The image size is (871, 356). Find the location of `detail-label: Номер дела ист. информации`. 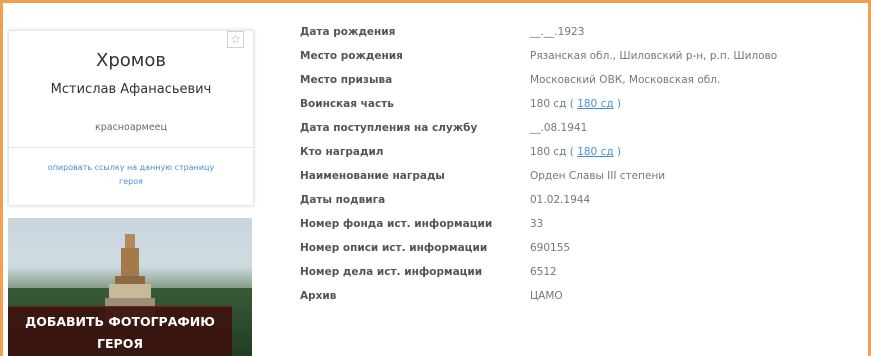

detail-label: Номер дела ист. информации is located at coordinates (391, 272).